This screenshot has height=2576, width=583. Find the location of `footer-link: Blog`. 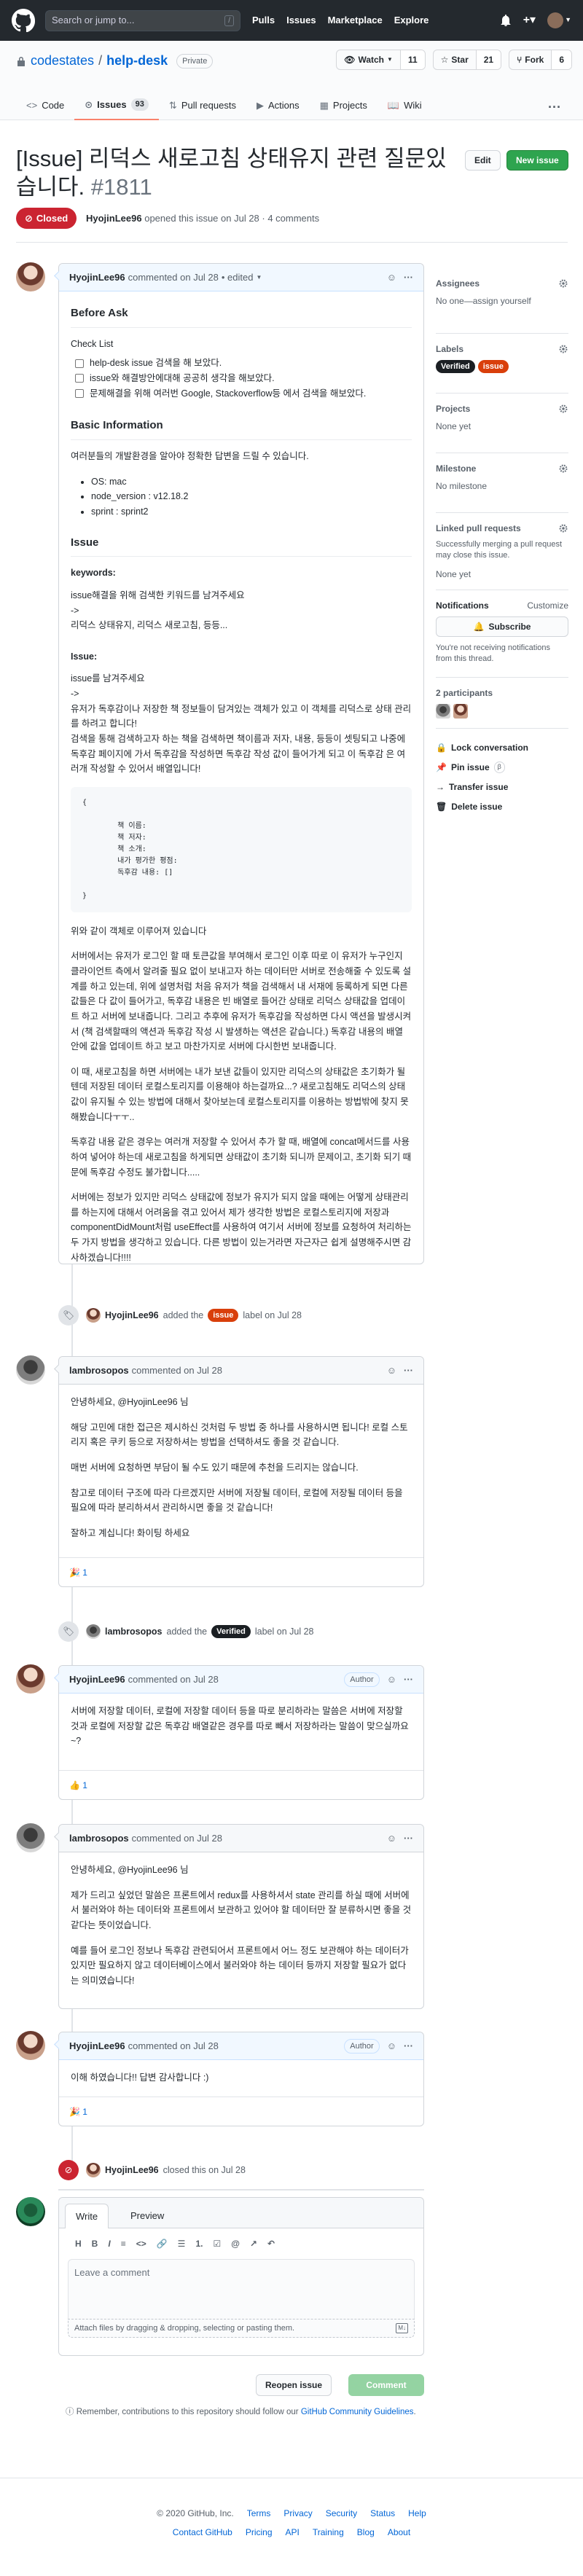

footer-link: Blog is located at coordinates (366, 2532).